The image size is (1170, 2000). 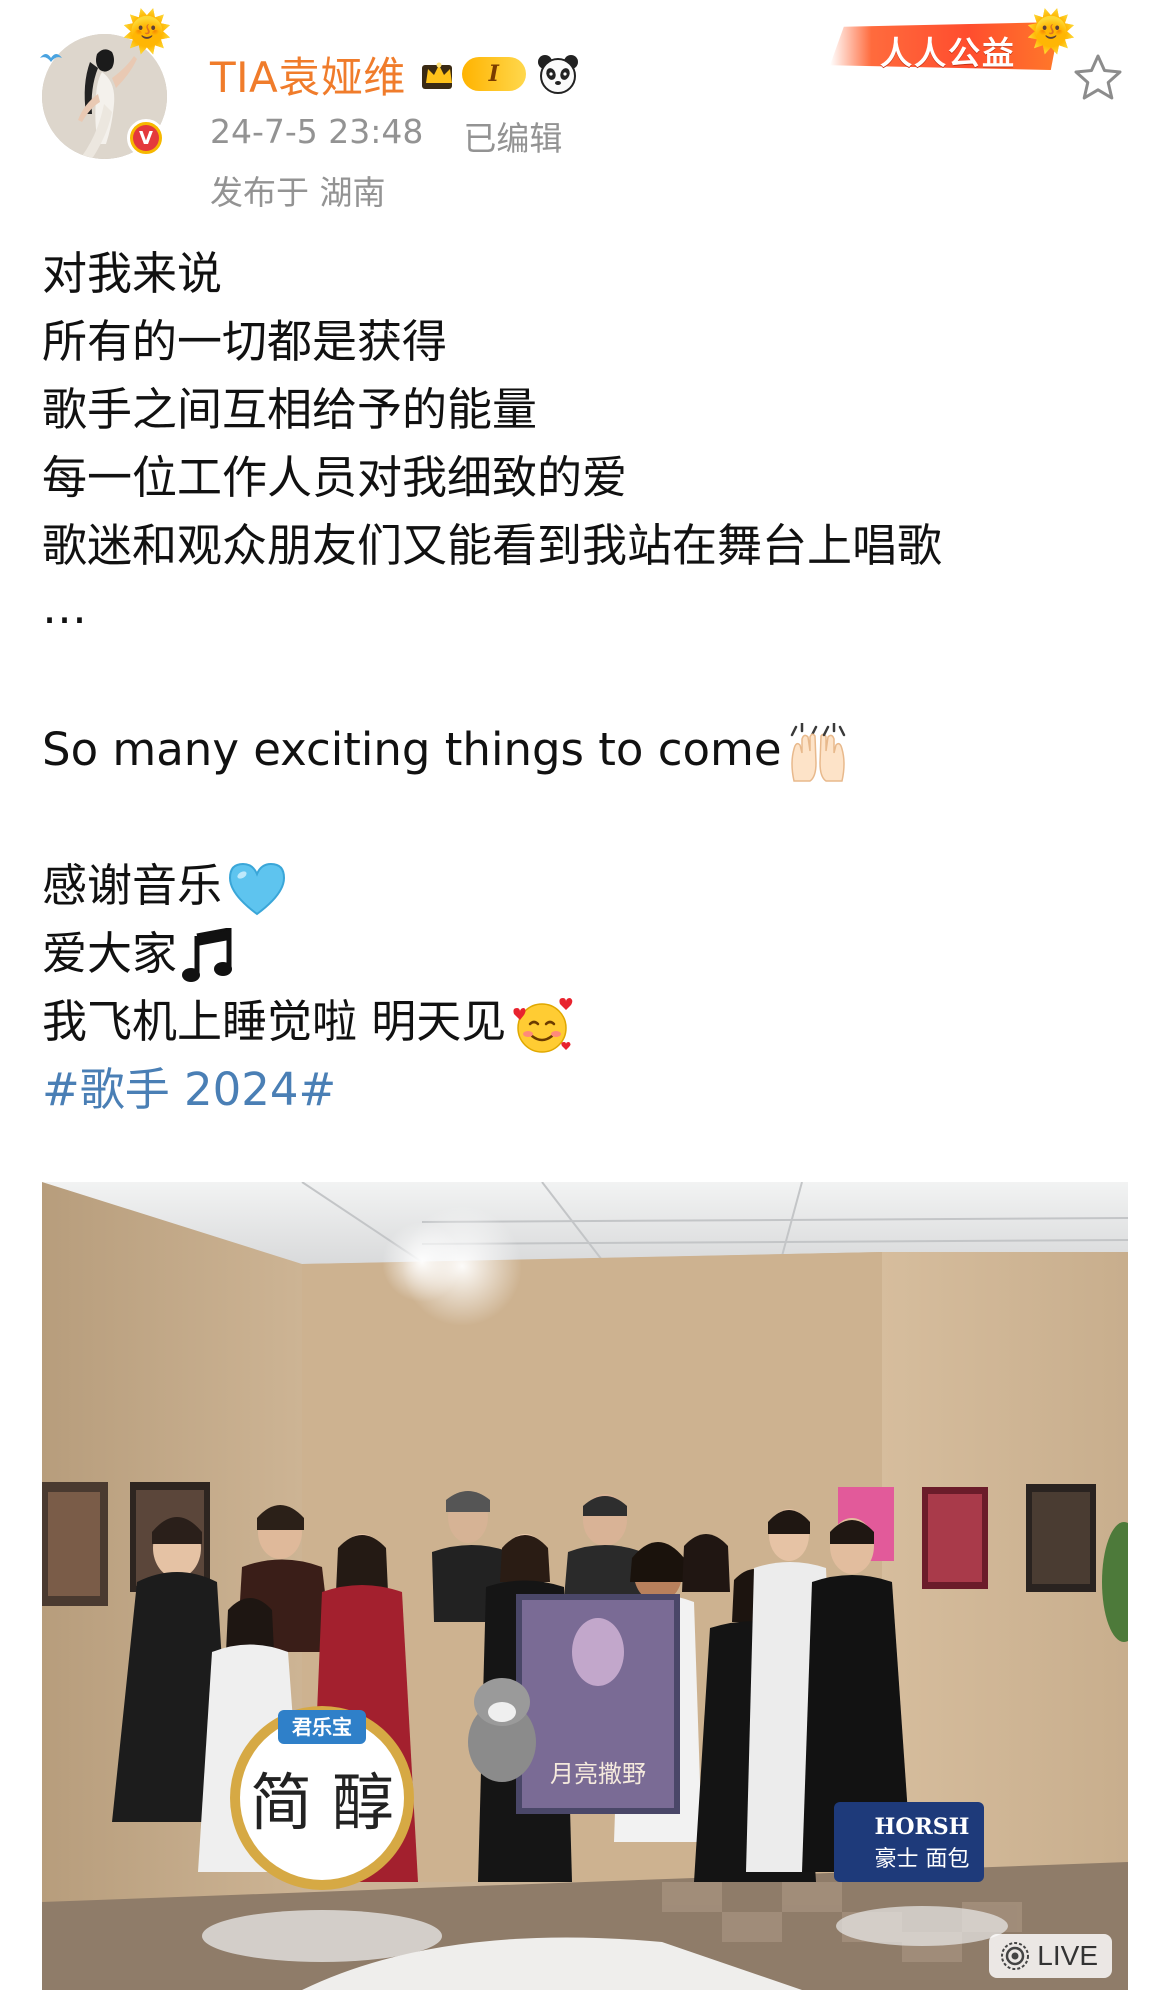 What do you see at coordinates (245, 341) in the screenshot?
I see `post-text-line: 所有的一切都是获得` at bounding box center [245, 341].